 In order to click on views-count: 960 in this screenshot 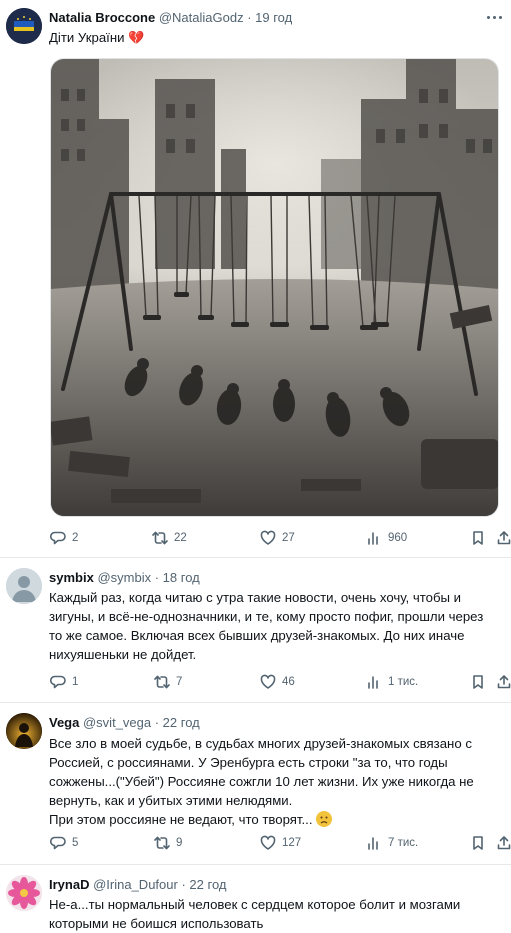, I will do `click(398, 538)`.